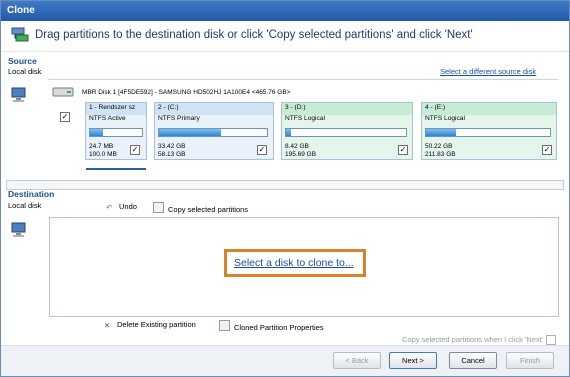 This screenshot has width=570, height=377. What do you see at coordinates (413, 360) in the screenshot?
I see `next-button: Next >` at bounding box center [413, 360].